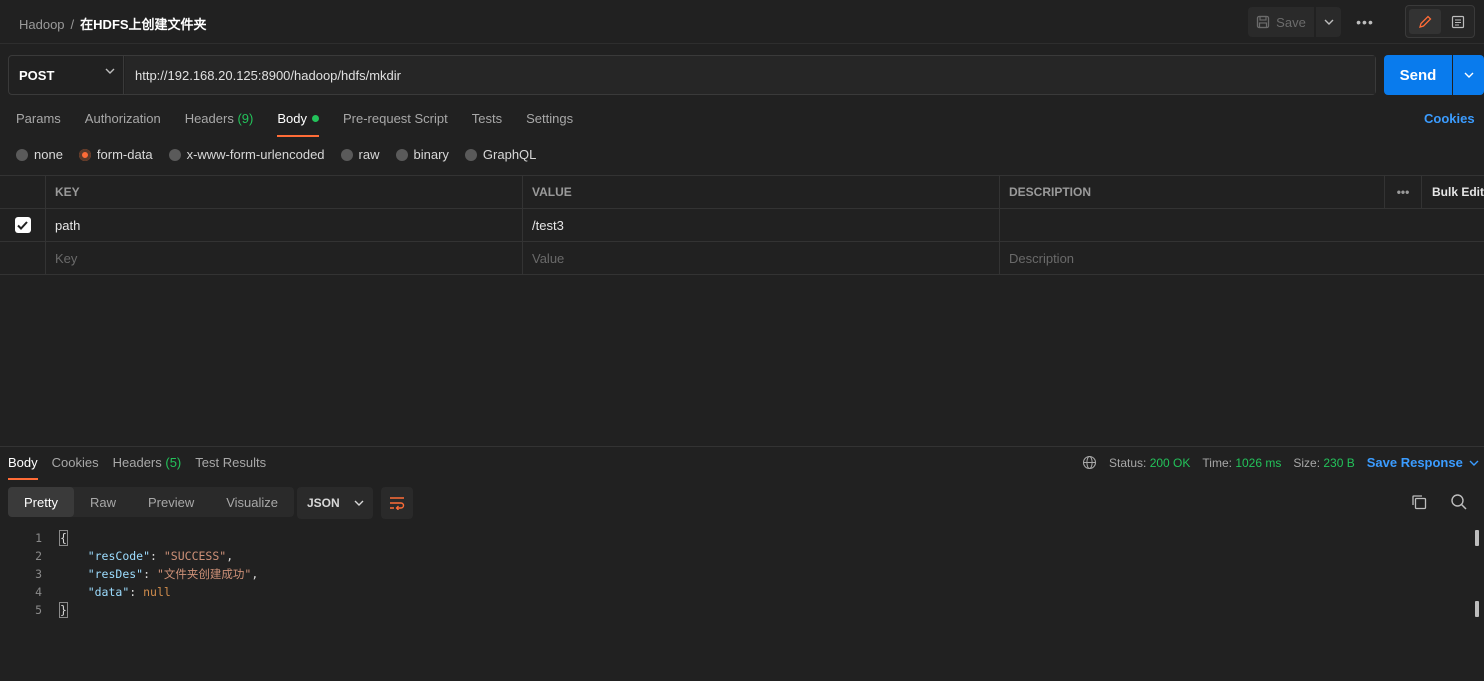 This screenshot has width=1484, height=681. What do you see at coordinates (38, 123) in the screenshot?
I see `tab-params: Params` at bounding box center [38, 123].